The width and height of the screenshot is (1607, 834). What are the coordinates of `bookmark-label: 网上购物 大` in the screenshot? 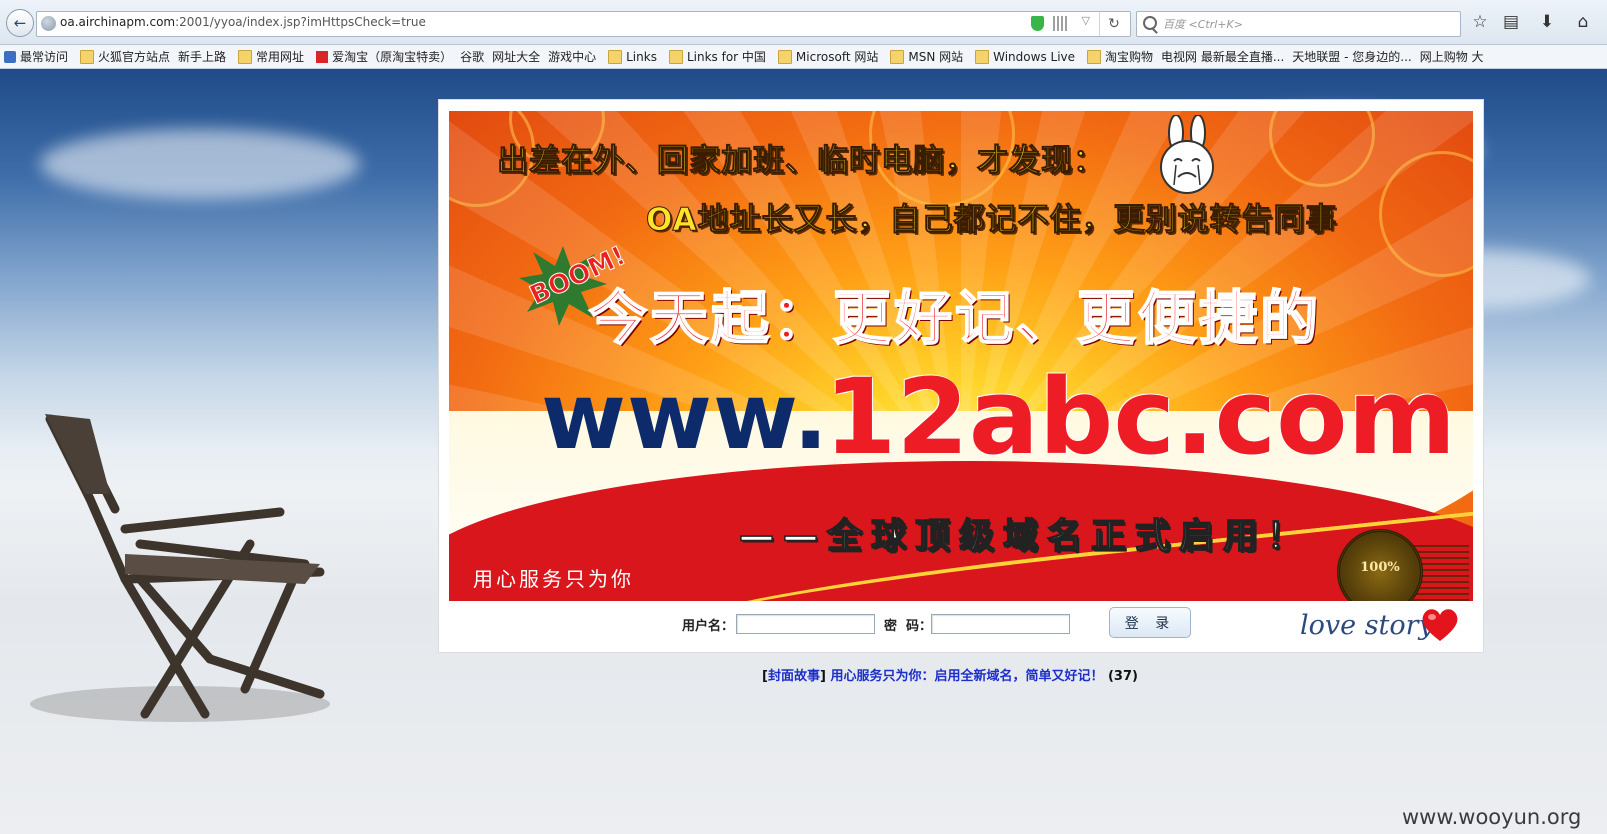 It's located at (1451, 57).